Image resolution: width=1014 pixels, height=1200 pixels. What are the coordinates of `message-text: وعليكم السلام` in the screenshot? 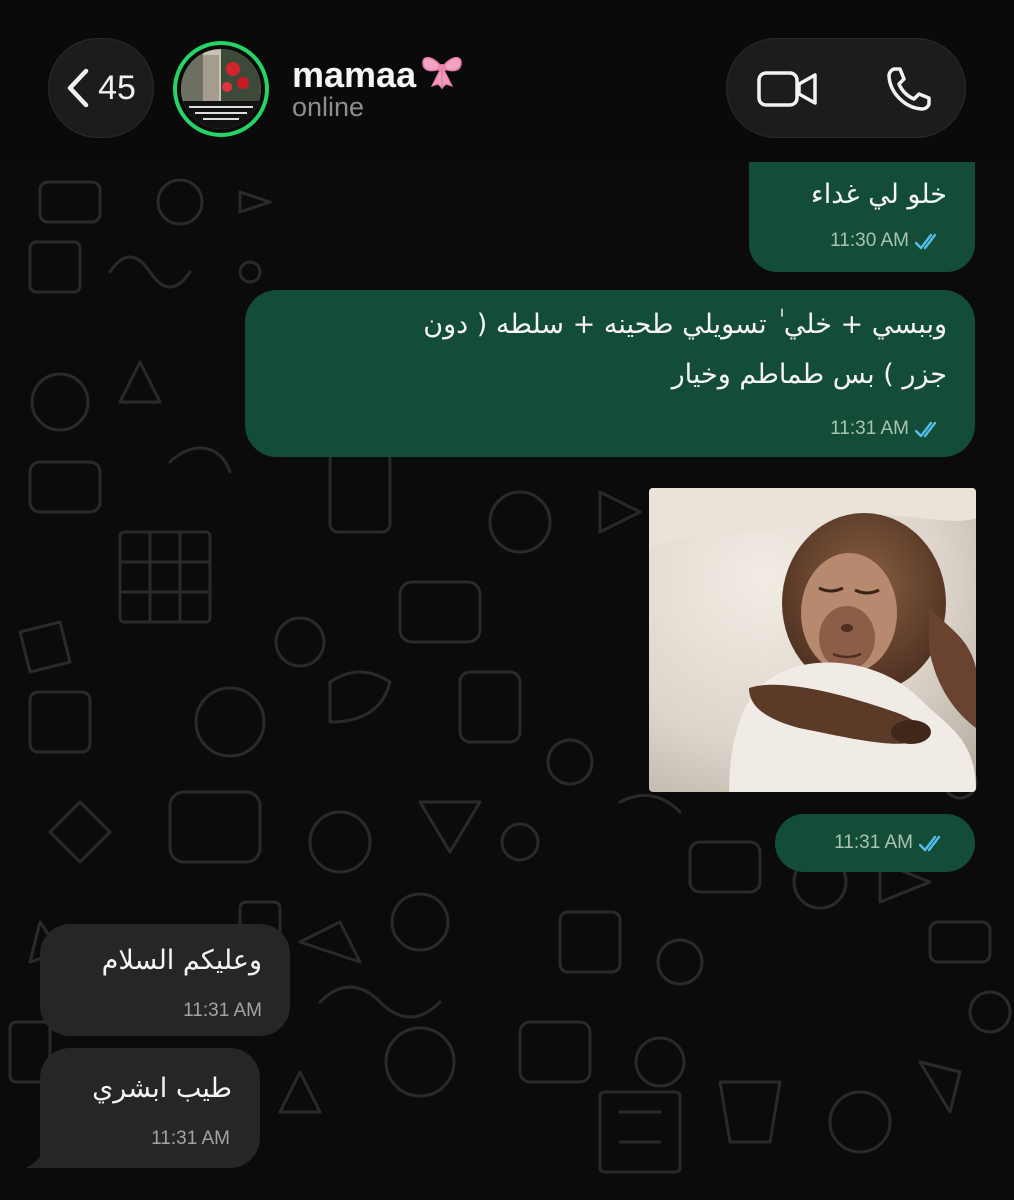 It's located at (181, 960).